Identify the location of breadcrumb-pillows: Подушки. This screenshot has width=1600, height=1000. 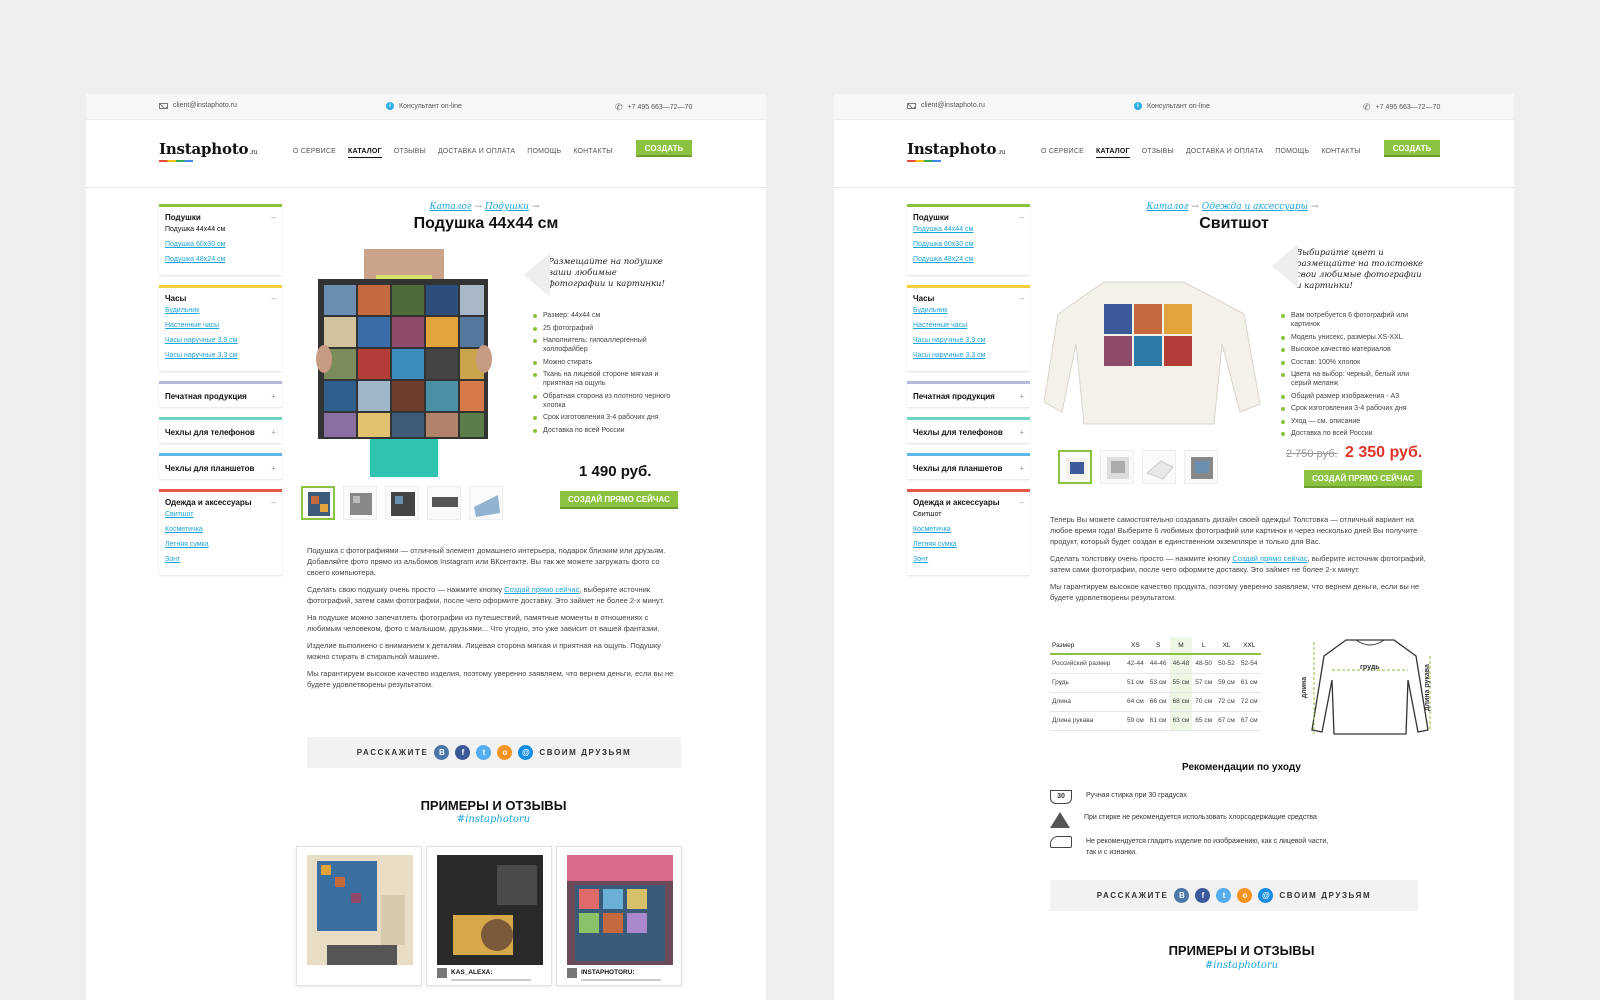
(507, 207).